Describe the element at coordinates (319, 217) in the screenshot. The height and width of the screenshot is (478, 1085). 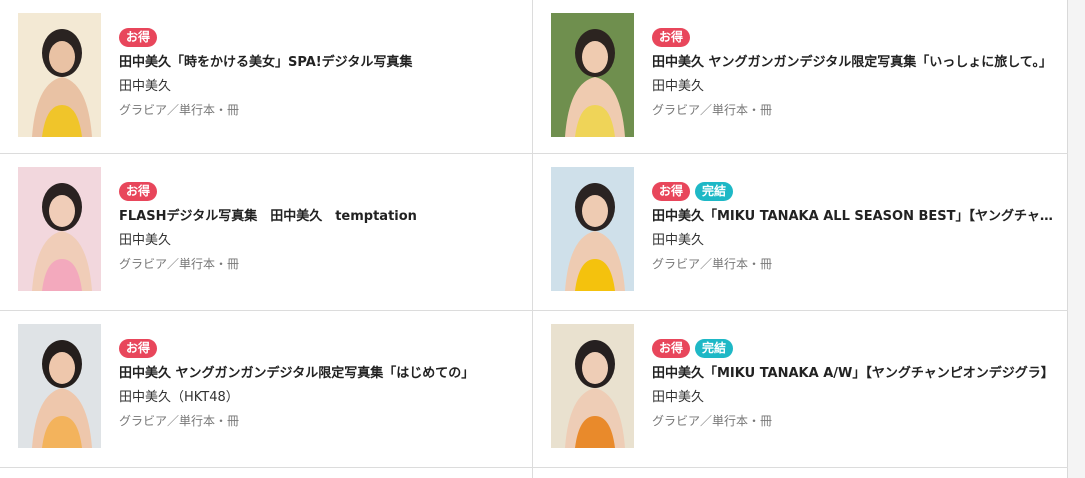
I see `item-title: FLASHデジタル写真集 田中美久 temptation` at that location.